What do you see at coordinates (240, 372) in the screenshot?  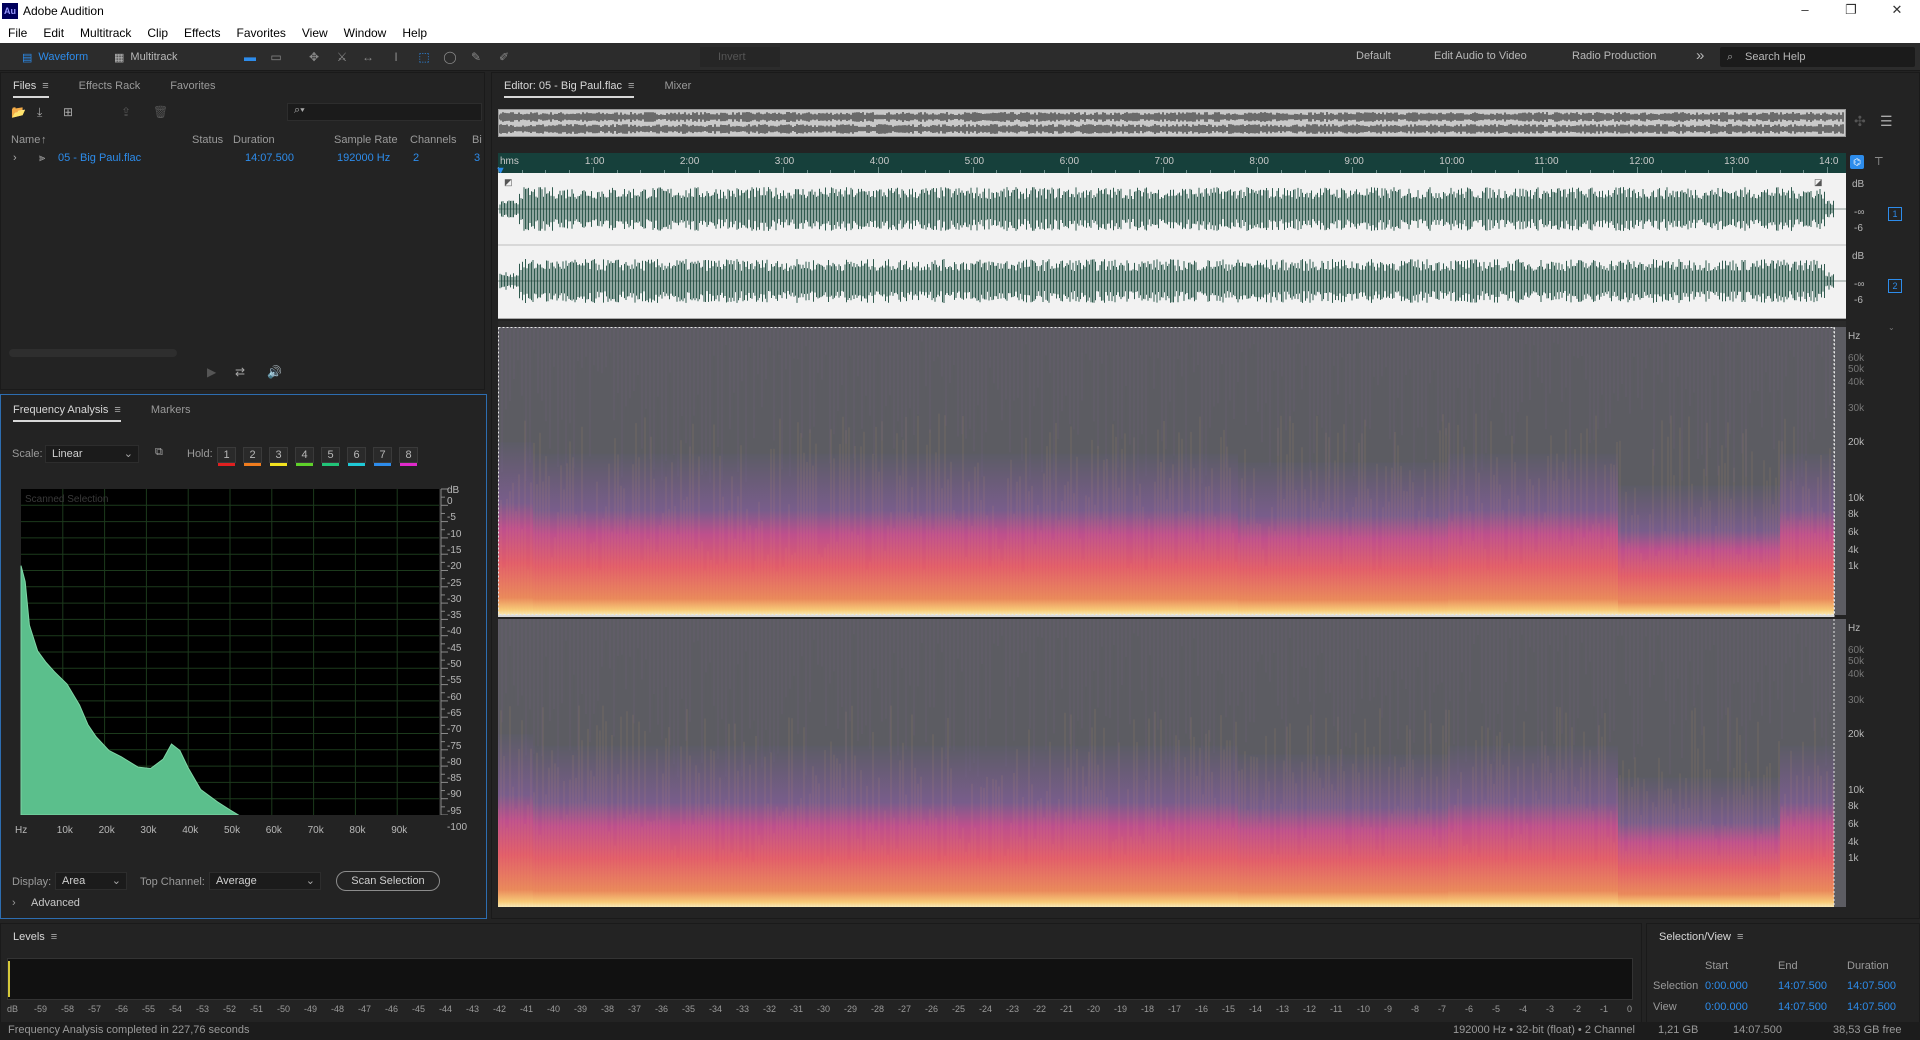 I see `loop-preview-icon: ⇄` at bounding box center [240, 372].